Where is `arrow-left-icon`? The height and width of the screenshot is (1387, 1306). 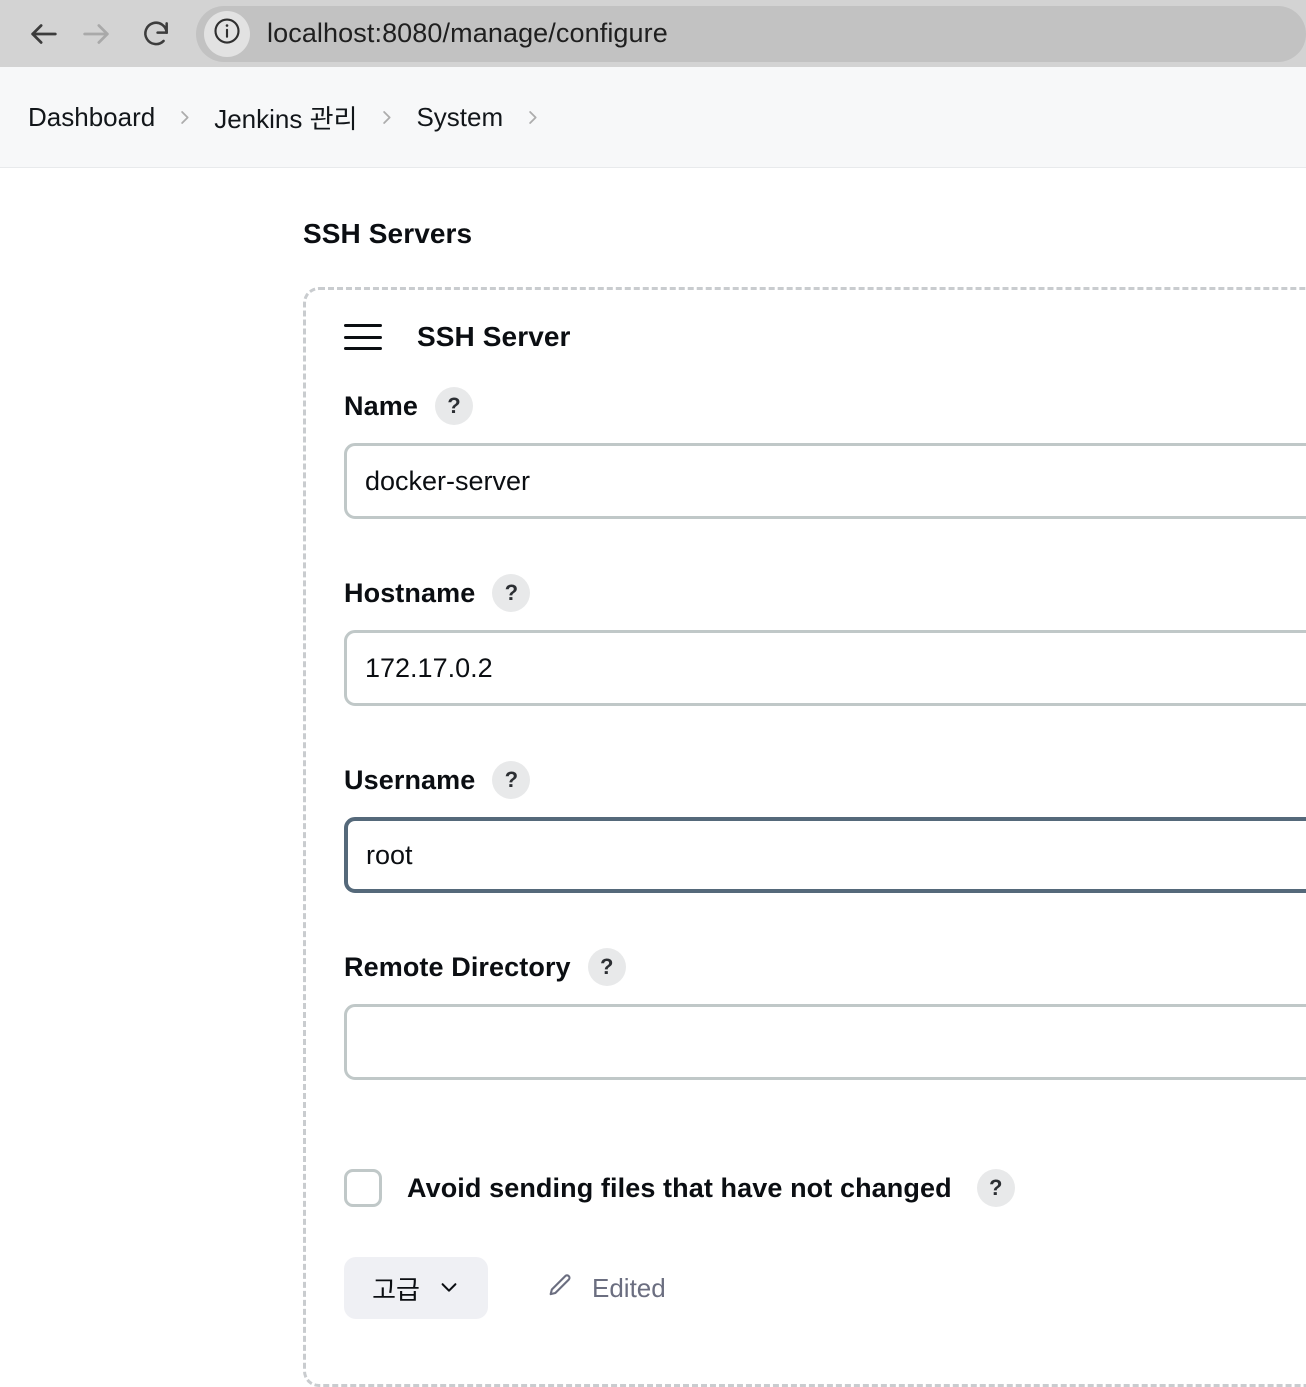
arrow-left-icon is located at coordinates (44, 34).